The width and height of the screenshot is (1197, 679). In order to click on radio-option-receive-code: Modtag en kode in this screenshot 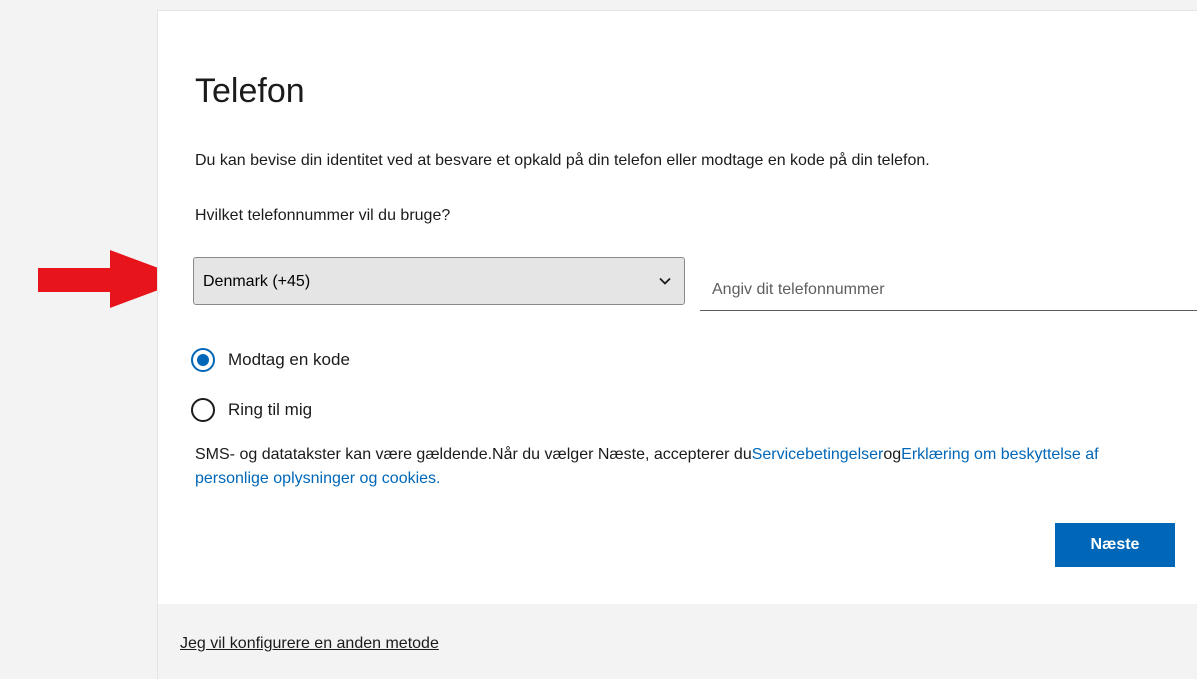, I will do `click(270, 360)`.